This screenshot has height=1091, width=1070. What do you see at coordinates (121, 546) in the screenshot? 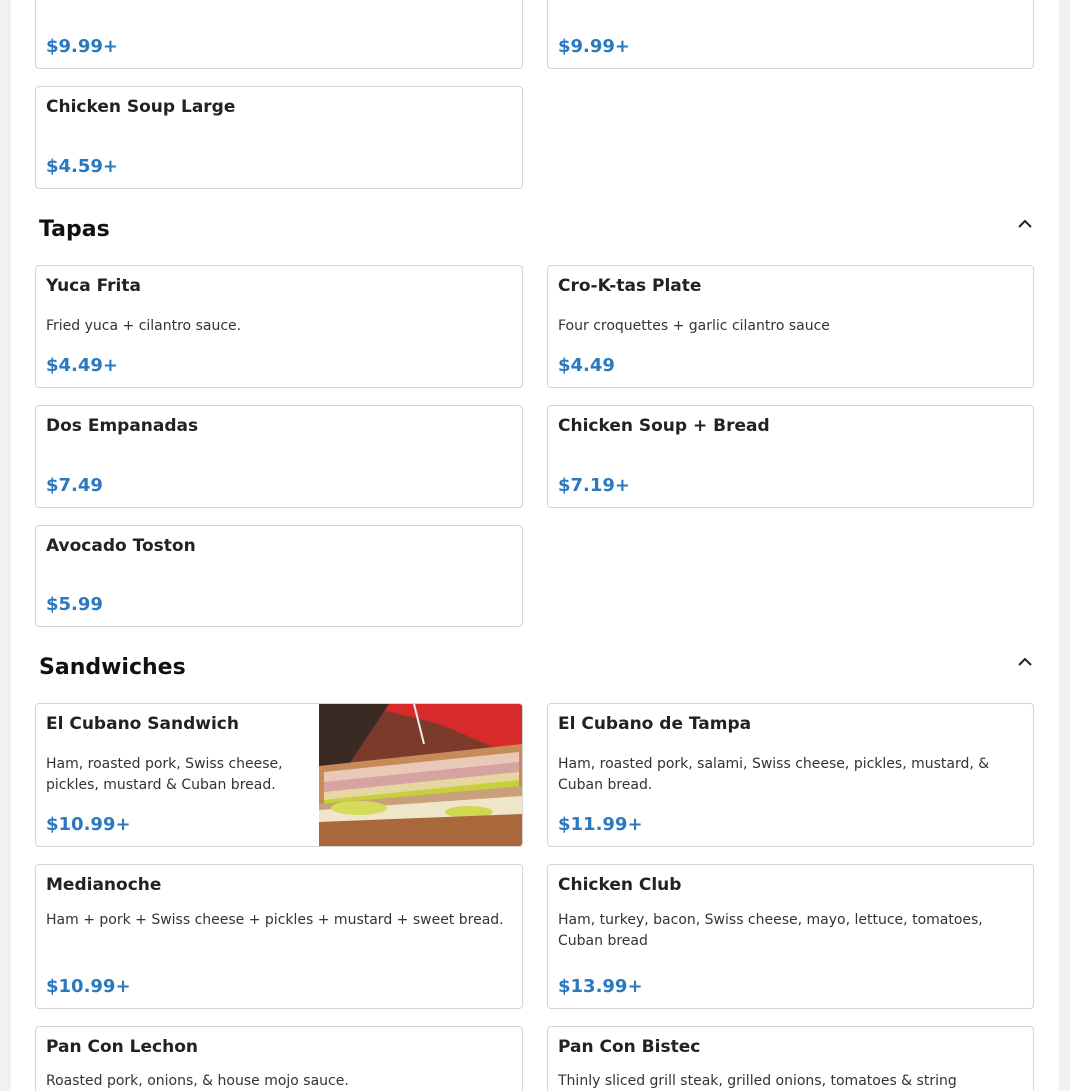
I see `item-name: Avocado Toston` at bounding box center [121, 546].